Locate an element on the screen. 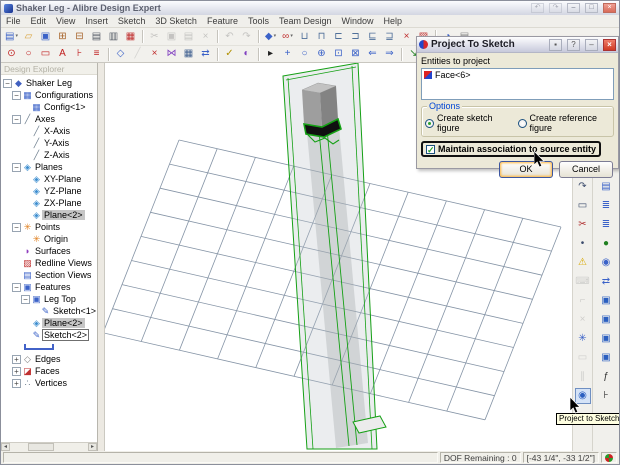 Image resolution: width=620 pixels, height=465 pixels. import-button: ⊞ is located at coordinates (62, 36).